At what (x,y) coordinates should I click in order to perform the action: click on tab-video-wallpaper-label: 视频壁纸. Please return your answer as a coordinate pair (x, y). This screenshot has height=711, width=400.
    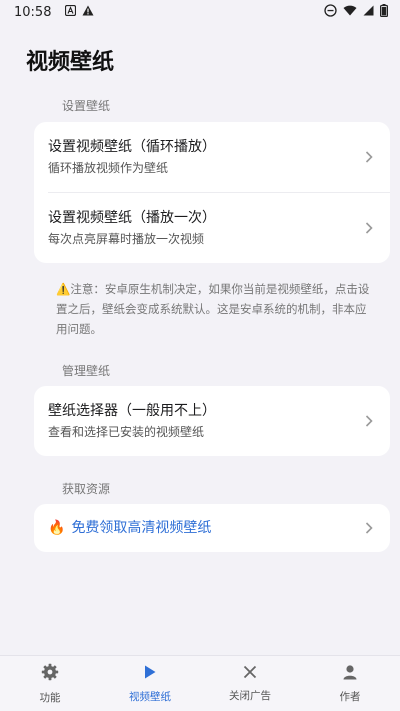
    Looking at the image, I should click on (150, 696).